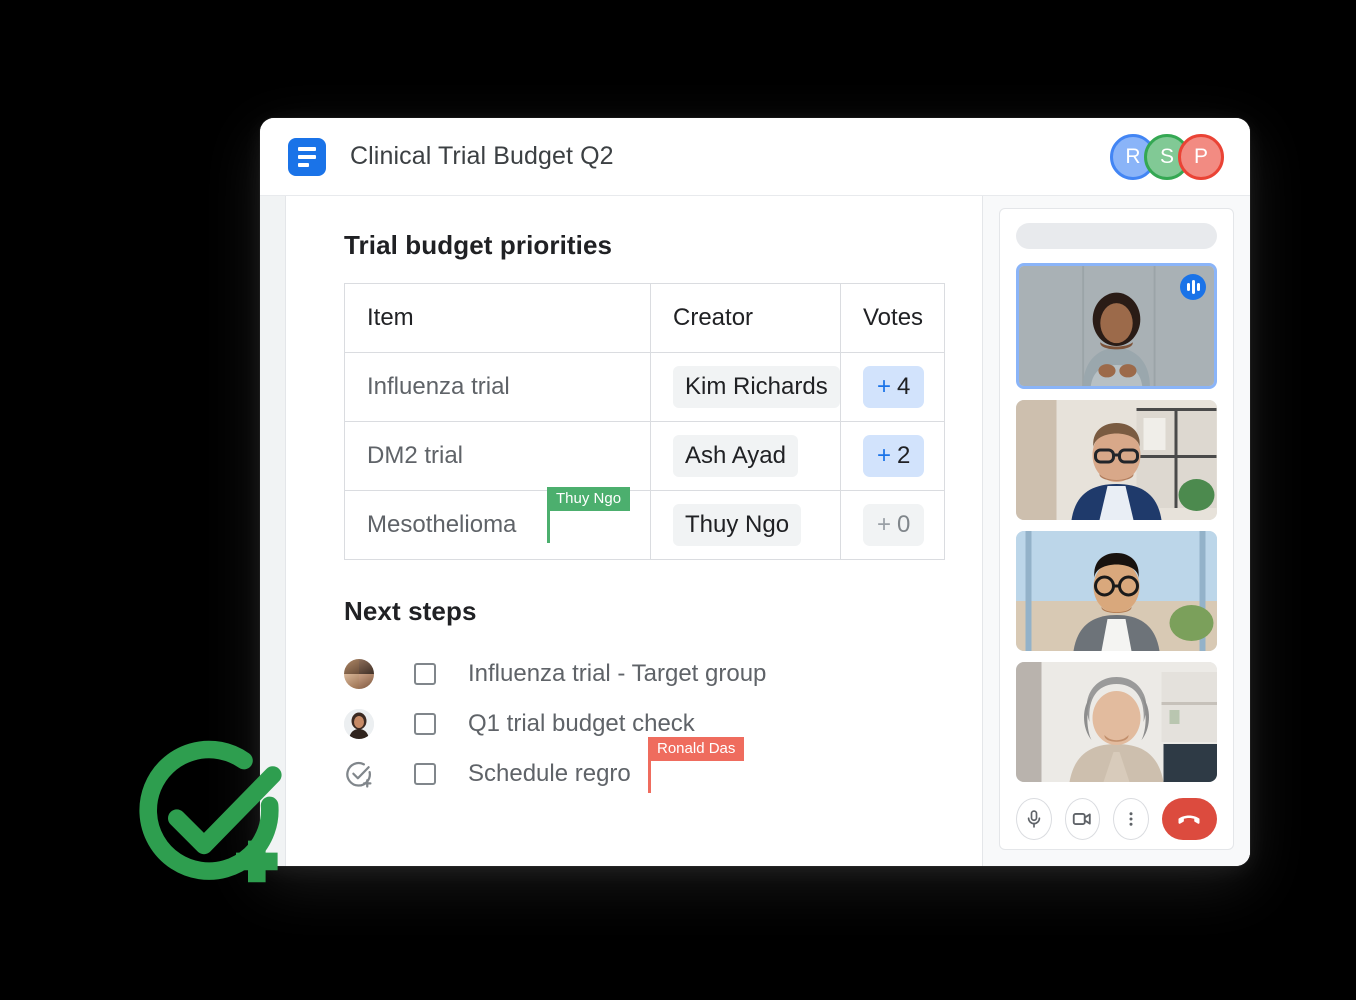  What do you see at coordinates (696, 749) in the screenshot?
I see `cursor-label: Ronald Das` at bounding box center [696, 749].